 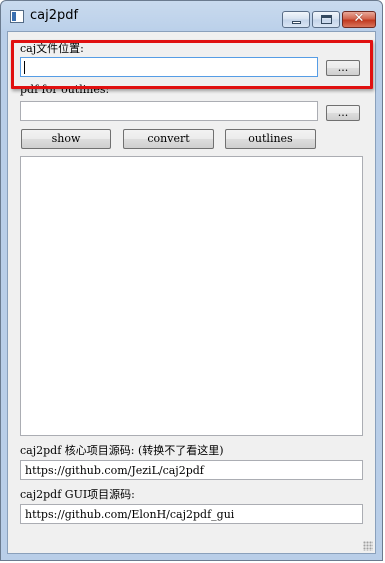 What do you see at coordinates (65, 89) in the screenshot?
I see `pdf-outlines-label: pdf for outlines:` at bounding box center [65, 89].